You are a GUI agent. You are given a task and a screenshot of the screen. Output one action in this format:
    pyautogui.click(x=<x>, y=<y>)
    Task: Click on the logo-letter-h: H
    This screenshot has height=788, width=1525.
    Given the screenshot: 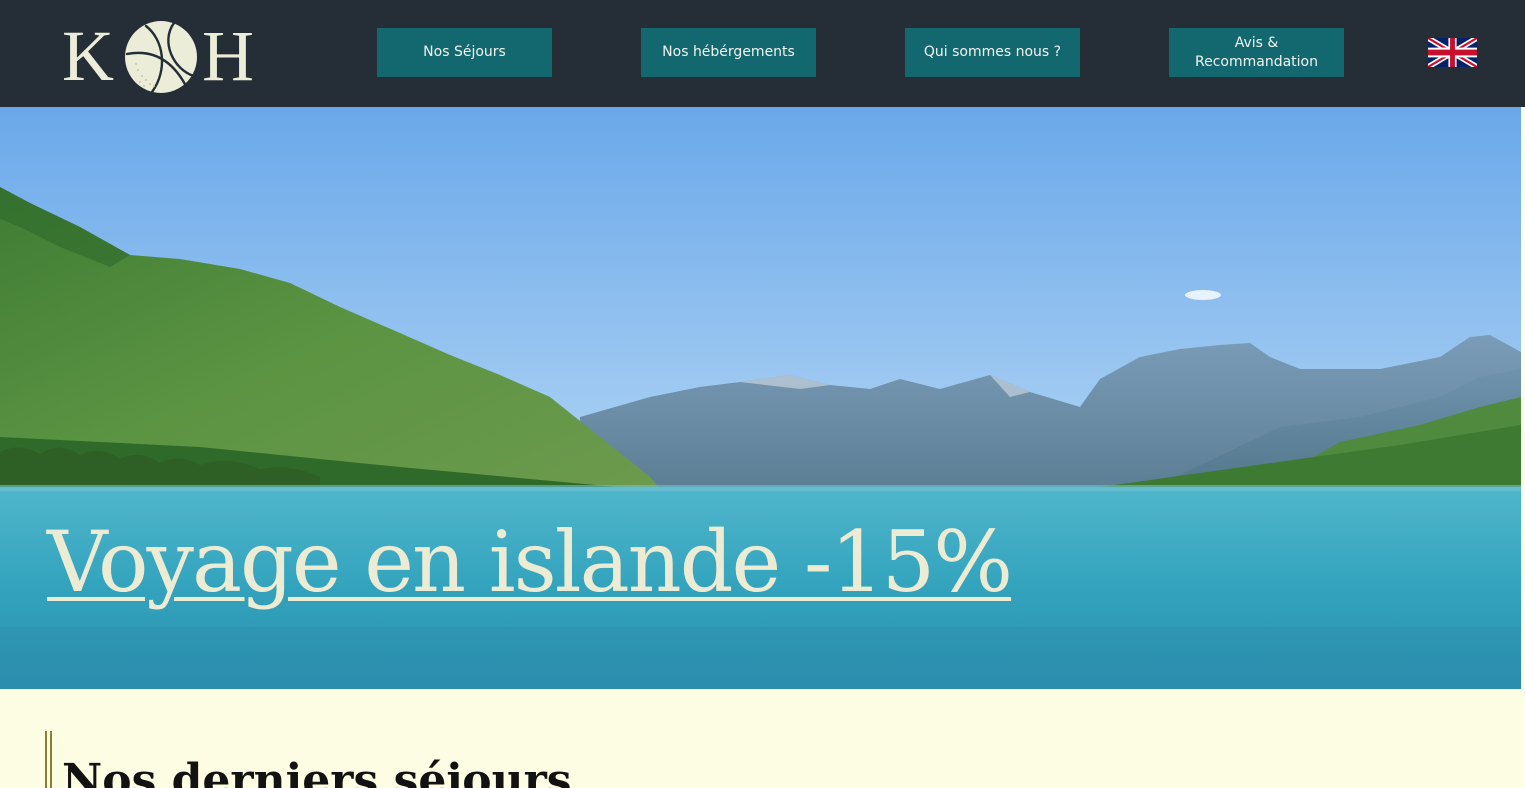 What is the action you would take?
    pyautogui.click(x=228, y=56)
    